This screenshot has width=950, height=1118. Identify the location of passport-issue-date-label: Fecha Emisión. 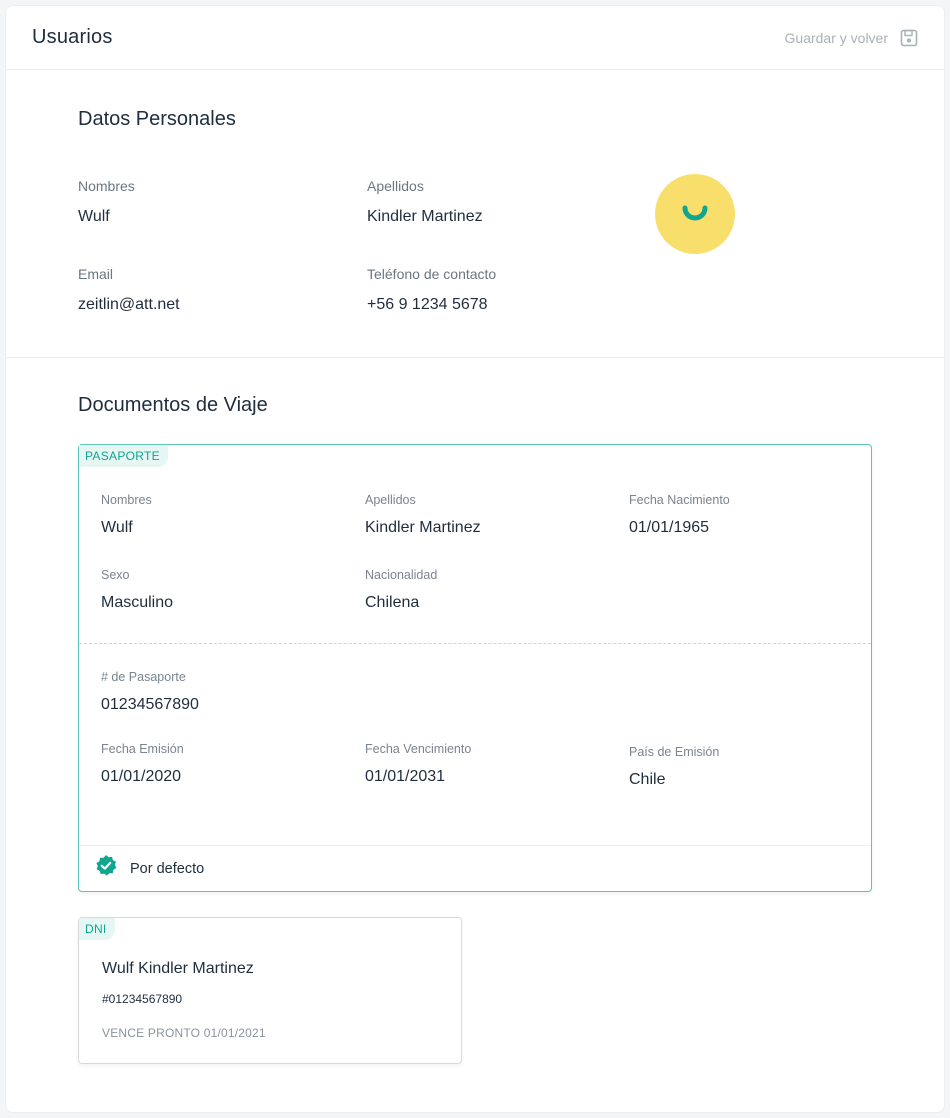
(142, 749).